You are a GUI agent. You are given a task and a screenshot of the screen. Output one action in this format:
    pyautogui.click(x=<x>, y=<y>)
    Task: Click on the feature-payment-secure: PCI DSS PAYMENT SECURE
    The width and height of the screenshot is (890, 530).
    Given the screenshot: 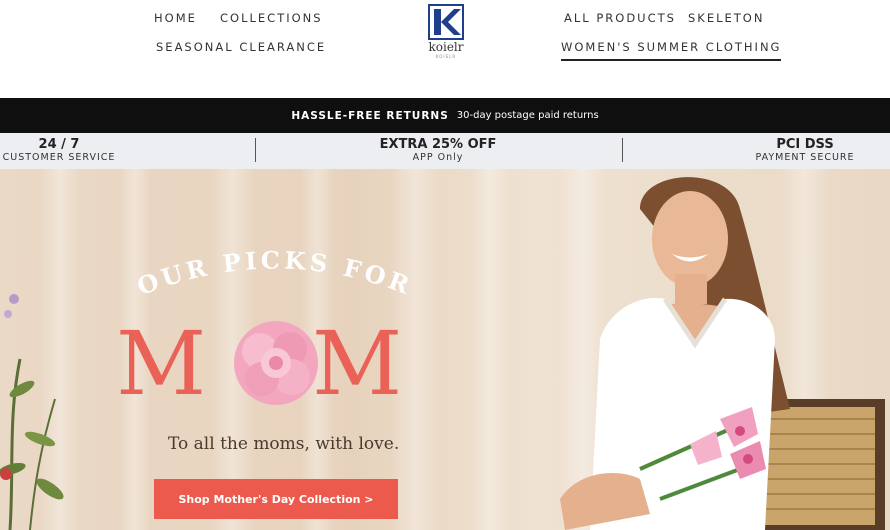 What is the action you would take?
    pyautogui.click(x=805, y=150)
    